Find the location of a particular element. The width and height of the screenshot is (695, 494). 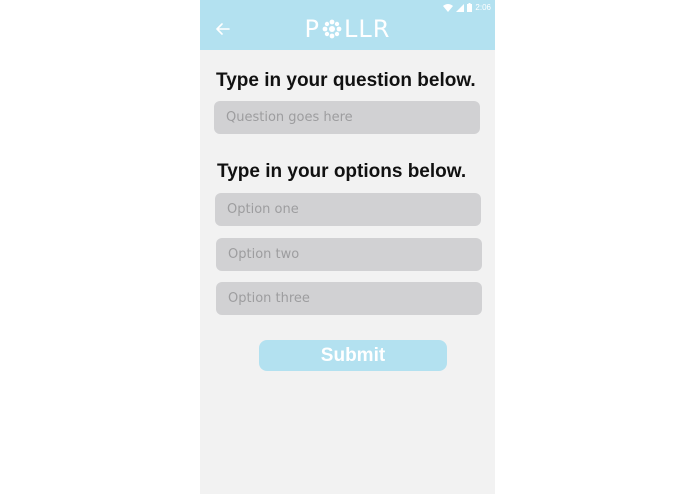

submit-button: Submit is located at coordinates (353, 355).